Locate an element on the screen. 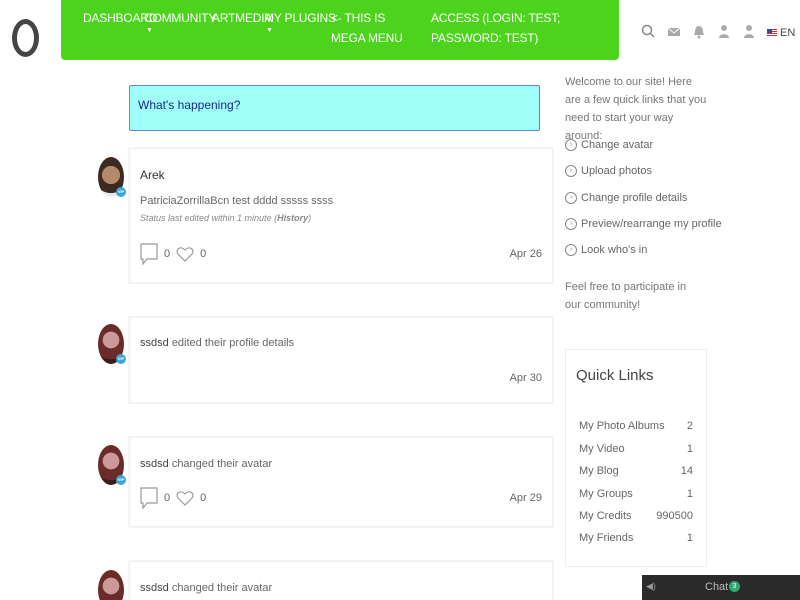 This screenshot has width=800, height=600. us-flag-icon is located at coordinates (772, 33).